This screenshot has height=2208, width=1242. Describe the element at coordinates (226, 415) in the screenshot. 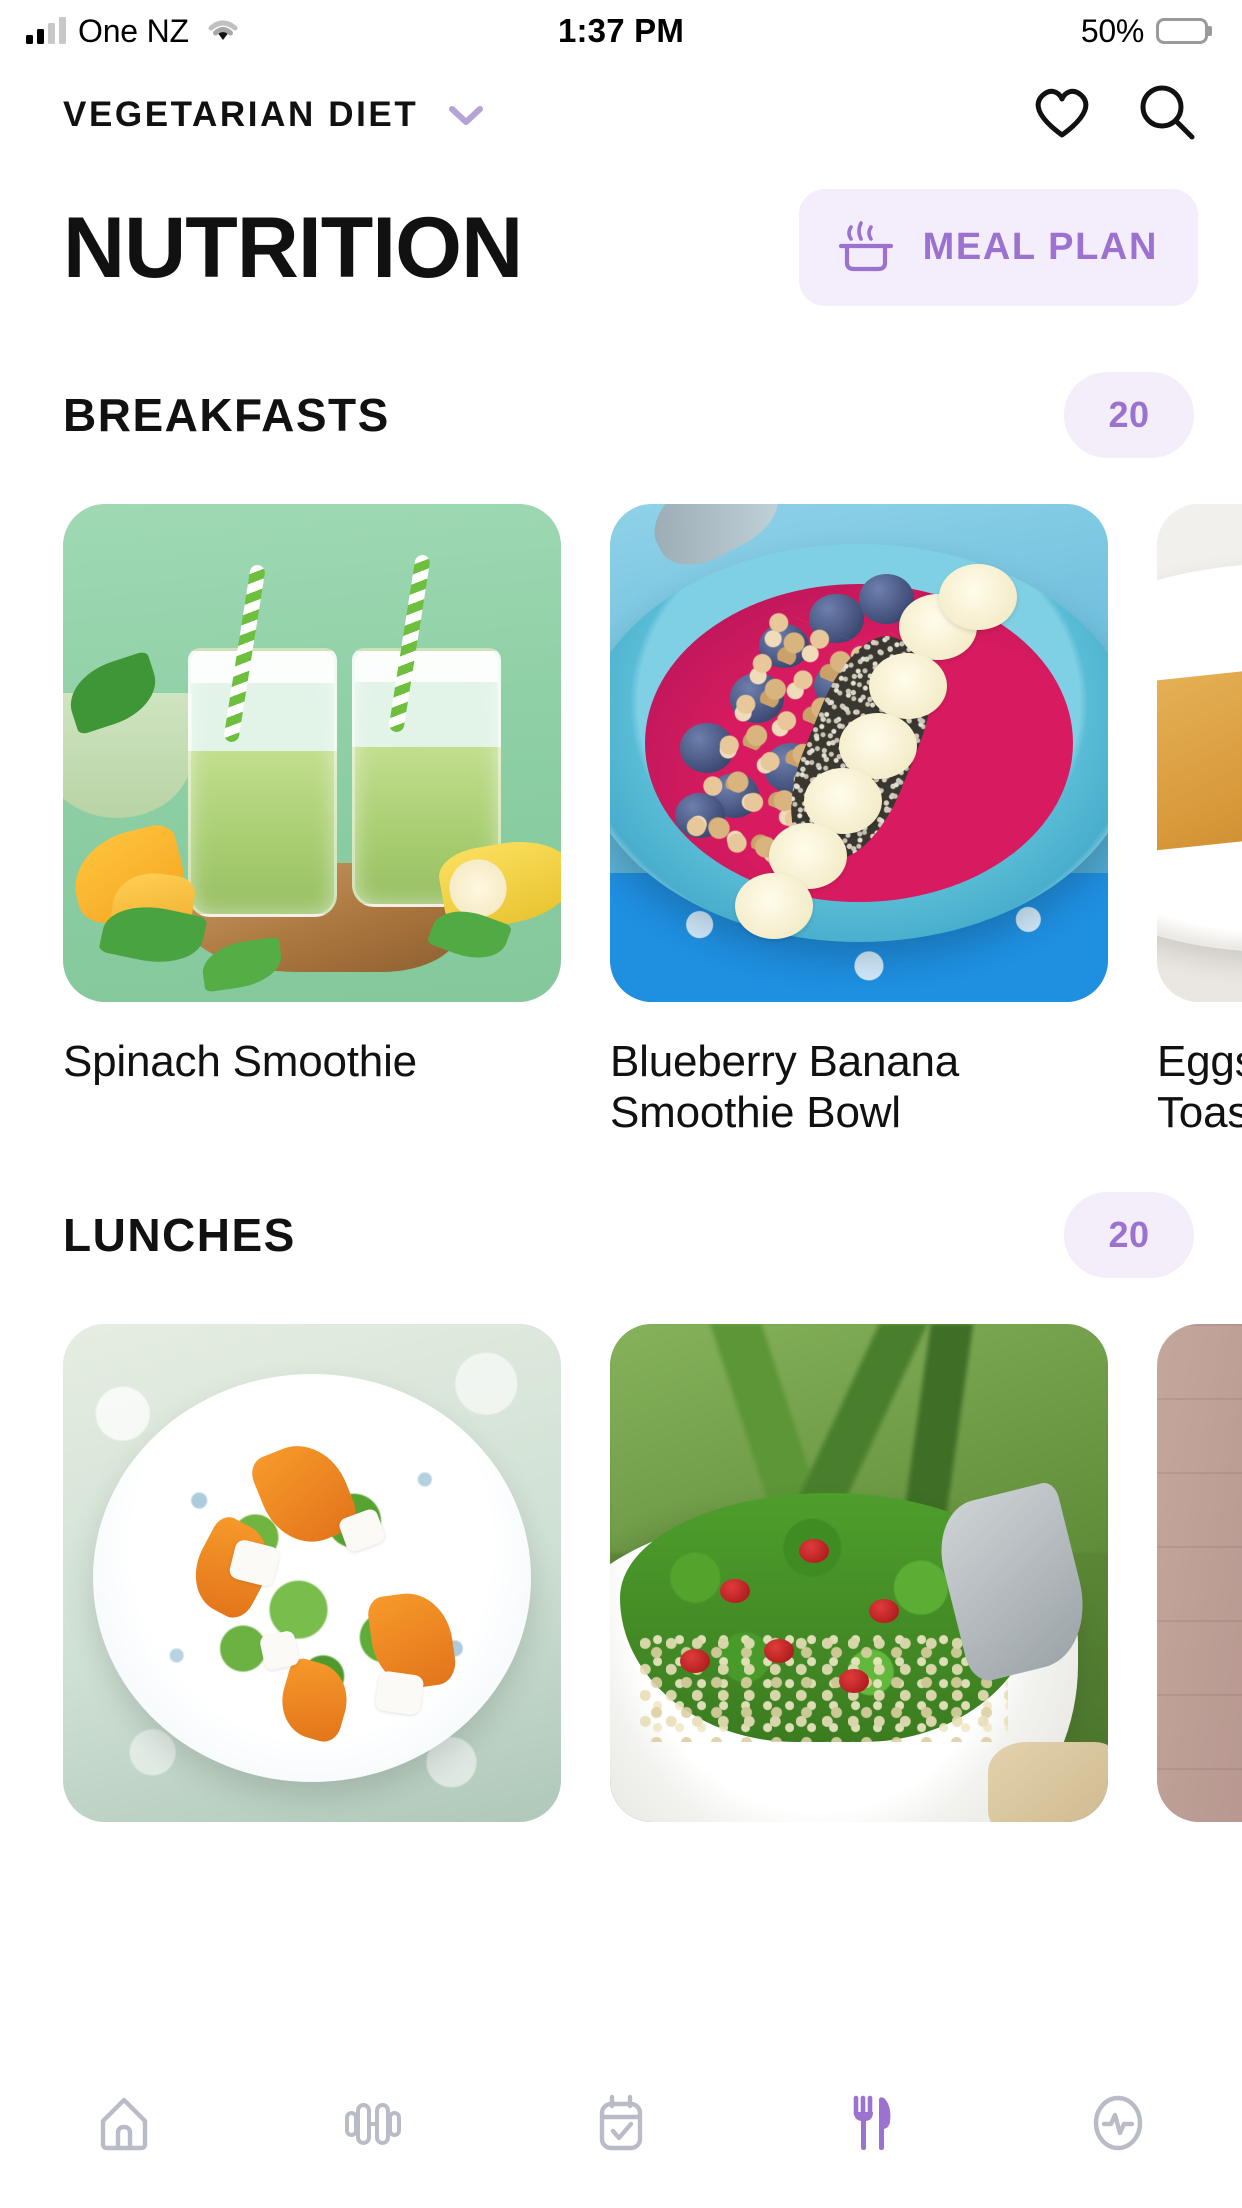

I see `section-title: BREAKFASTS` at that location.